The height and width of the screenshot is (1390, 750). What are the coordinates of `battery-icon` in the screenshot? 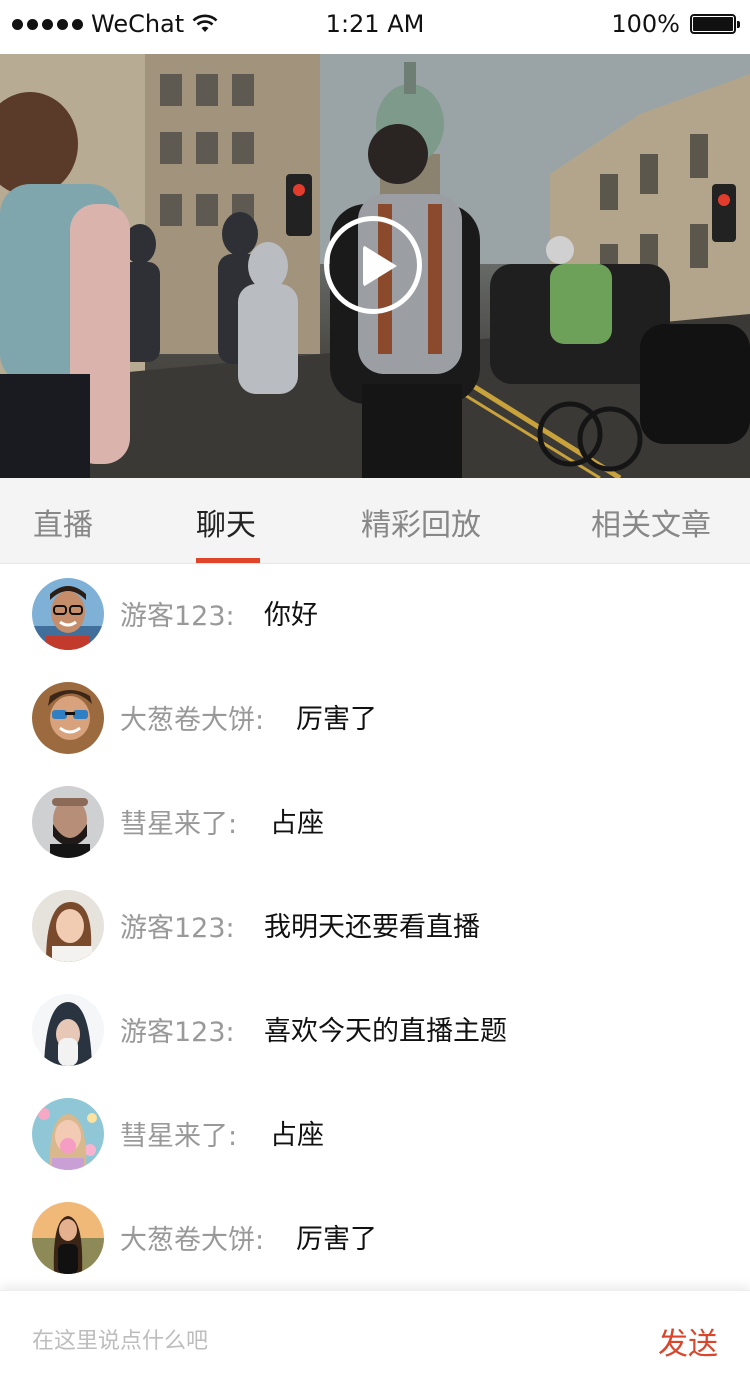 It's located at (715, 24).